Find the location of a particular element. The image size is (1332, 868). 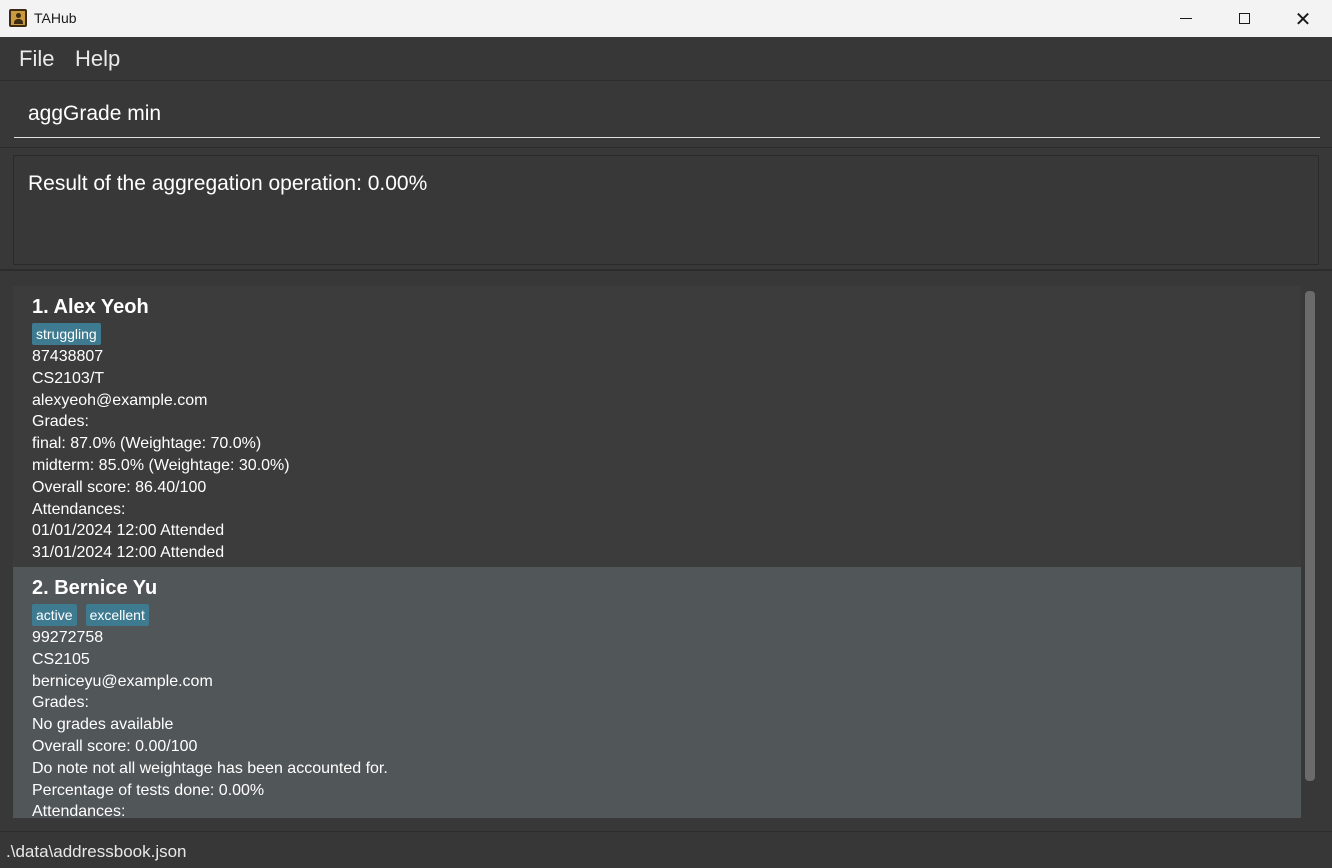

minimize-icon is located at coordinates (1186, 18).